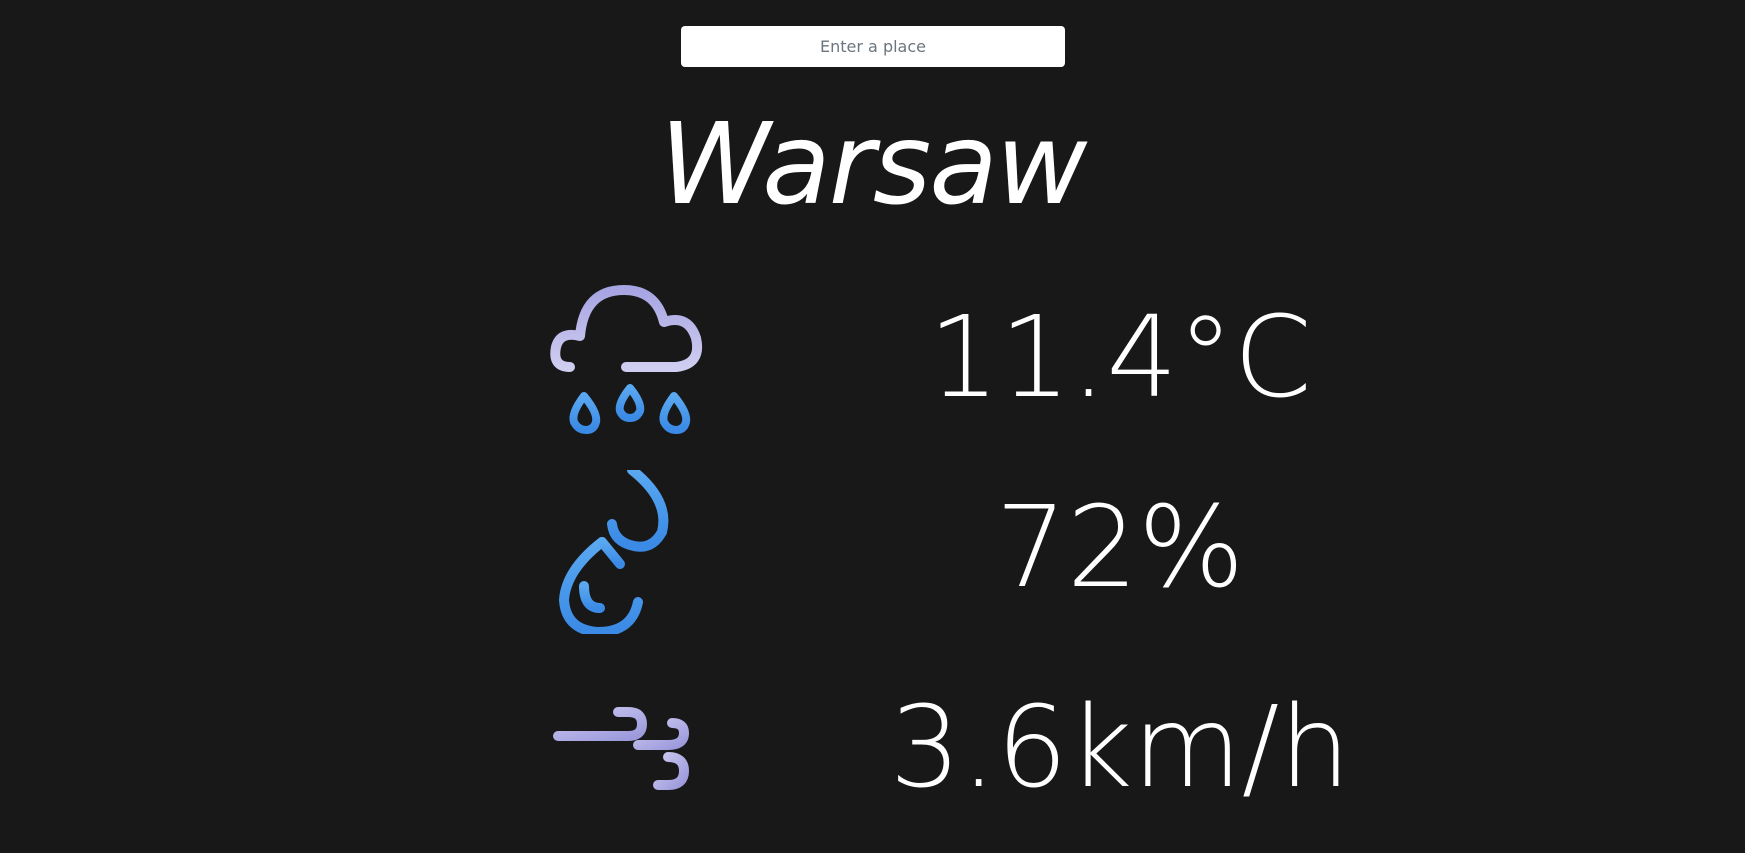 The height and width of the screenshot is (853, 1745). What do you see at coordinates (614, 552) in the screenshot?
I see `humidity-drops-icon` at bounding box center [614, 552].